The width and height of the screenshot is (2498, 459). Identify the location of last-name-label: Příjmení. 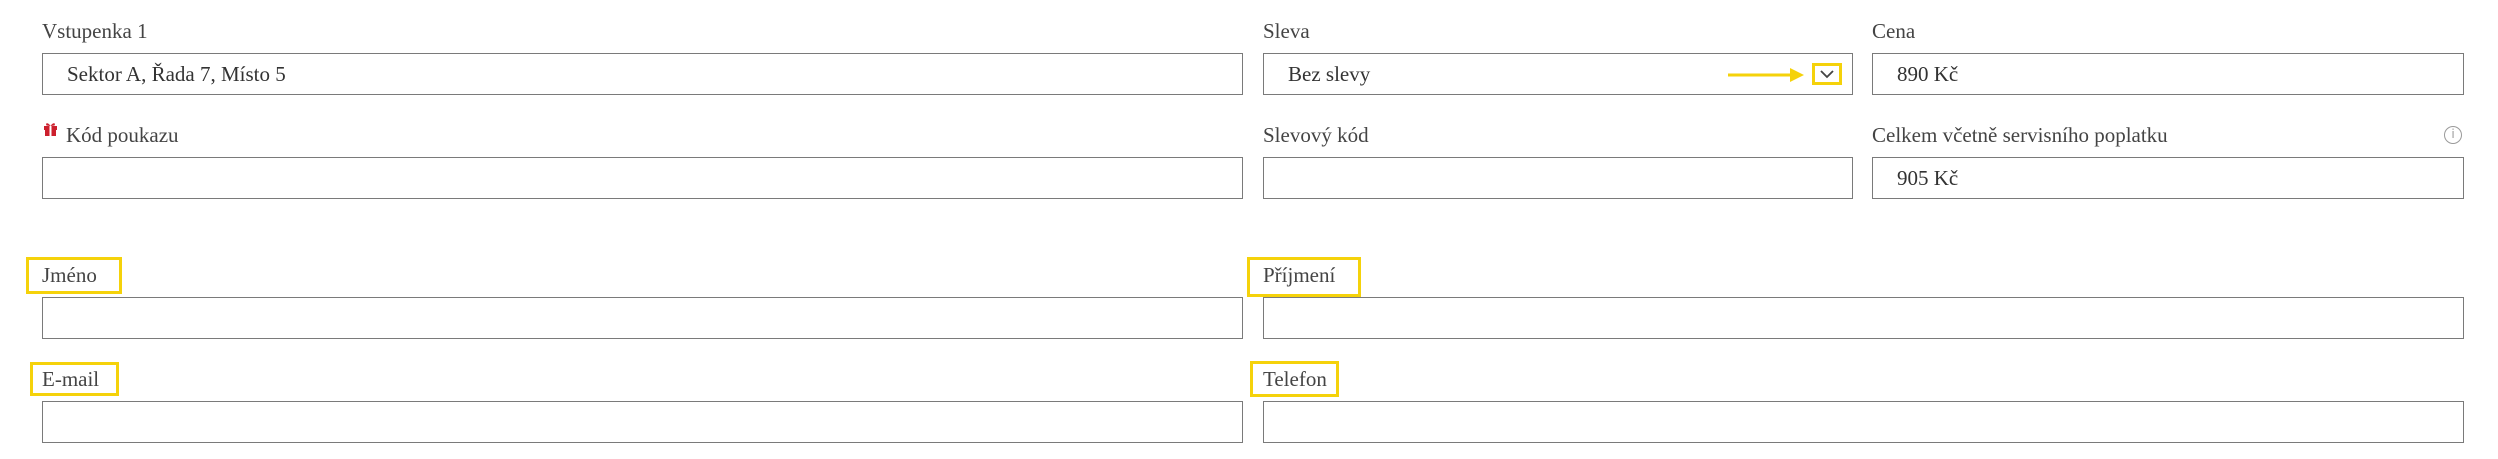
(1299, 275).